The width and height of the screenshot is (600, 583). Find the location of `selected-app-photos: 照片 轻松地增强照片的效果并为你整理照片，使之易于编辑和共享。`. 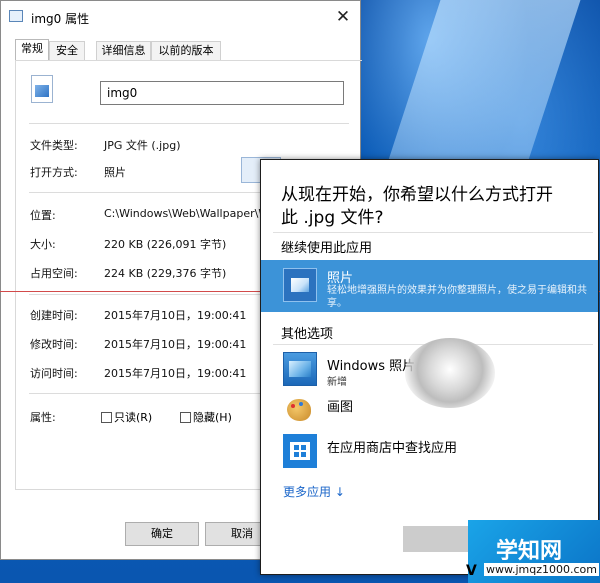

selected-app-photos: 照片 轻松地增强照片的效果并为你整理照片，使之易于编辑和共享。 is located at coordinates (429, 286).